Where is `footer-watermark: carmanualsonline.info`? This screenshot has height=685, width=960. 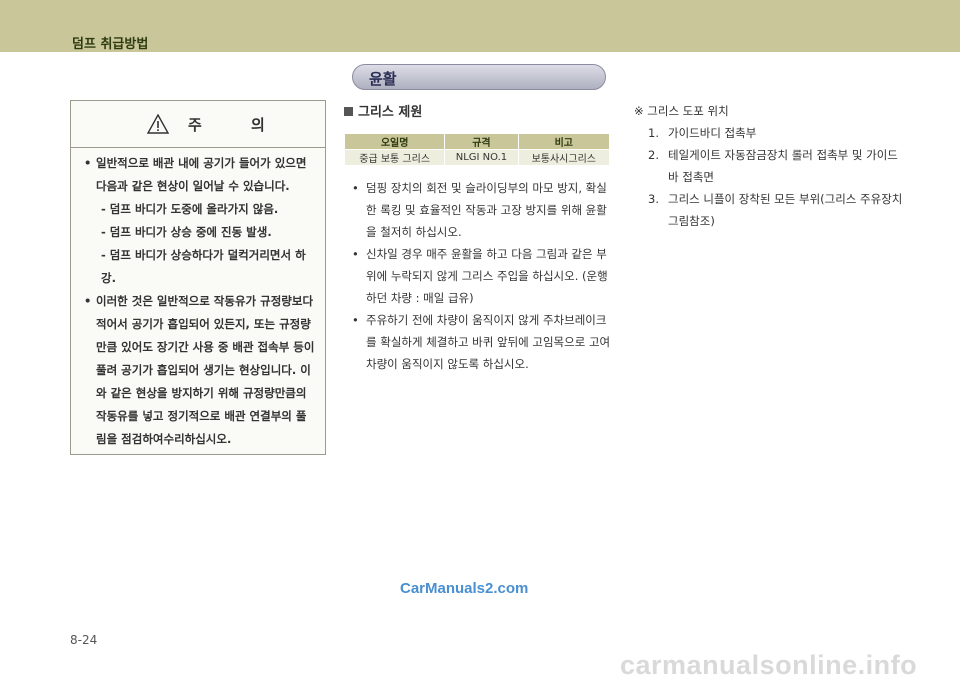 footer-watermark: carmanualsonline.info is located at coordinates (769, 665).